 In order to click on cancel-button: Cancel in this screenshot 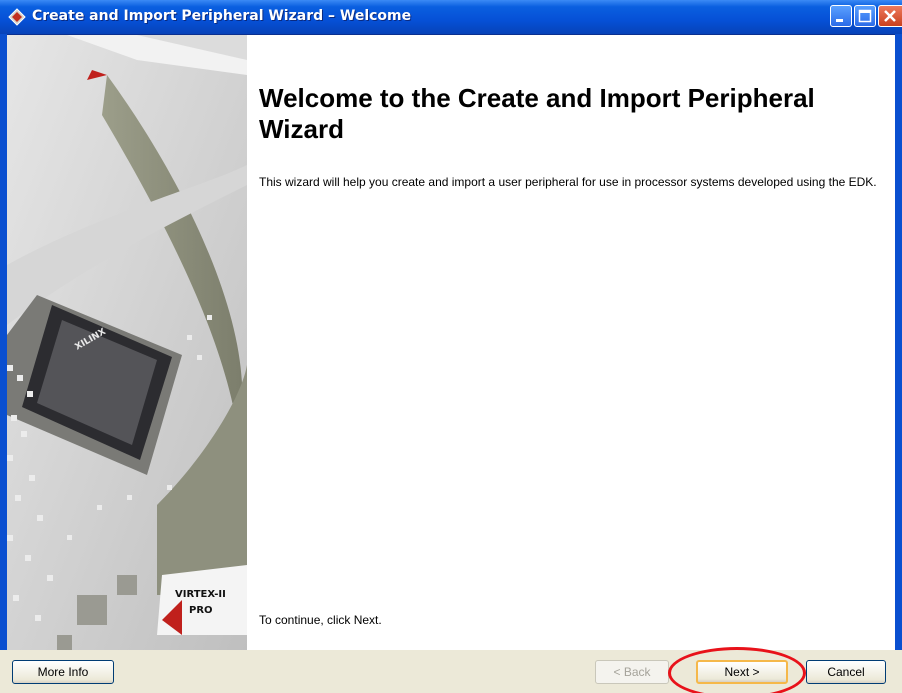, I will do `click(846, 672)`.